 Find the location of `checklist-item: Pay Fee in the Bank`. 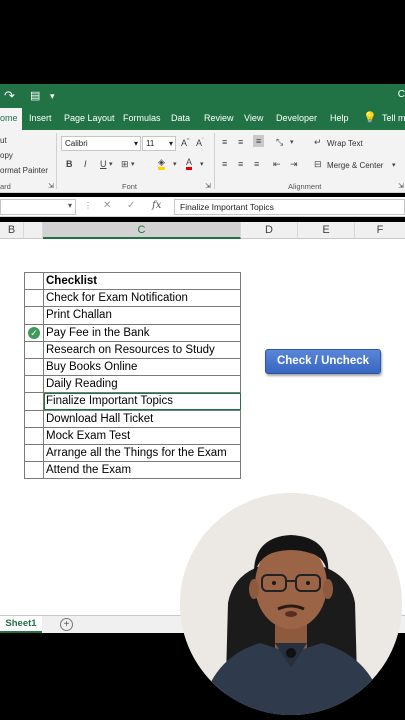

checklist-item: Pay Fee in the Bank is located at coordinates (142, 332).